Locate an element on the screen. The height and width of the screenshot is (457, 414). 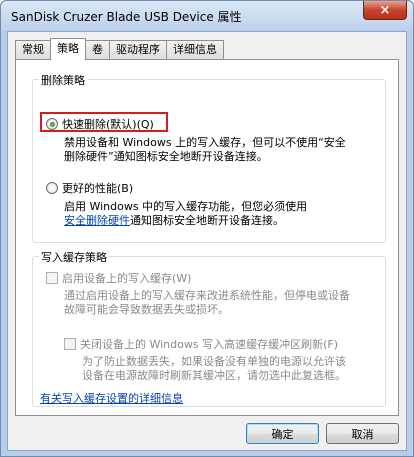
radio-selected-indicator is located at coordinates (52, 124).